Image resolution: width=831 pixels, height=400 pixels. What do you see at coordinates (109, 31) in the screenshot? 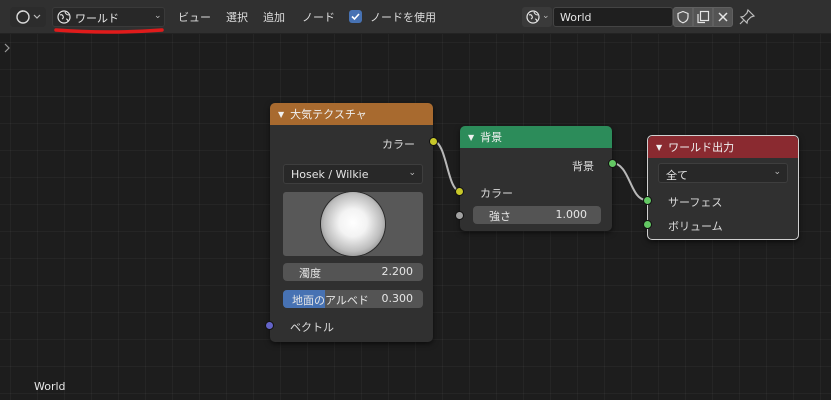
I see `annotation-underline` at bounding box center [109, 31].